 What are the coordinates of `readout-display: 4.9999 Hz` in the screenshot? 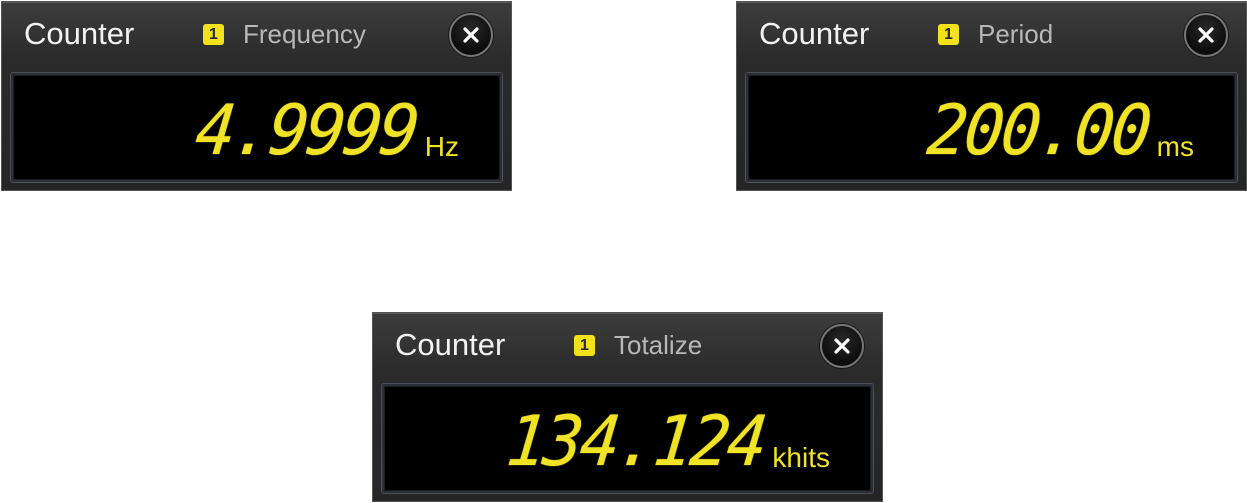 It's located at (256, 127).